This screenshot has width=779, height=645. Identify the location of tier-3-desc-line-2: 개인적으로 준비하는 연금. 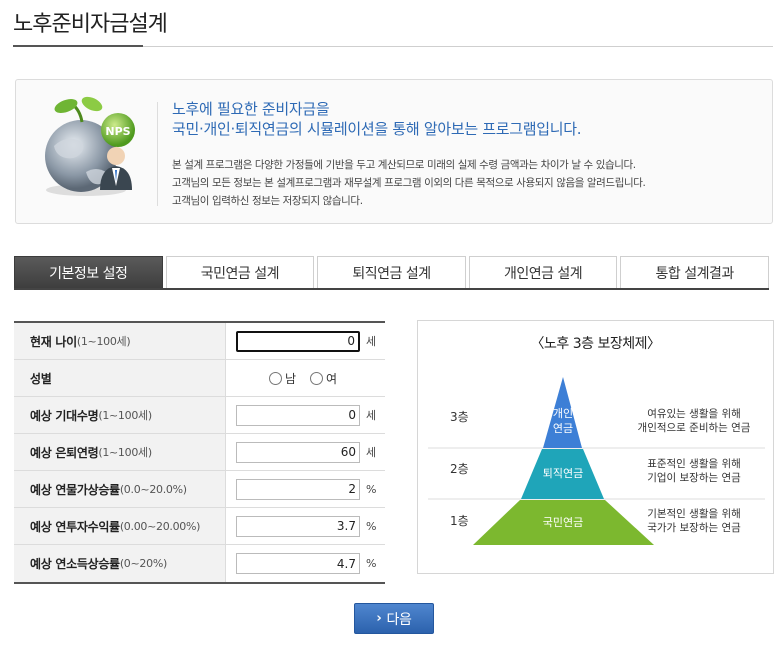
(694, 427).